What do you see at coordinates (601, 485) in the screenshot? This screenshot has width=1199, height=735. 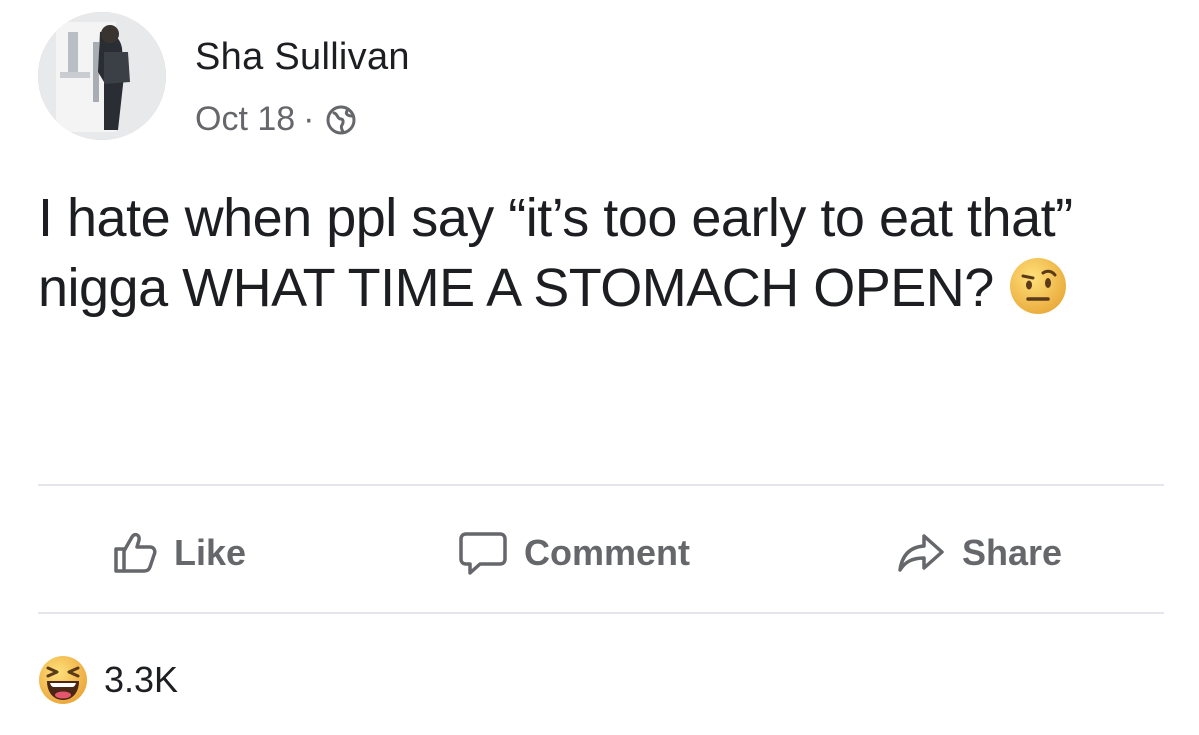 I see `divider-top` at bounding box center [601, 485].